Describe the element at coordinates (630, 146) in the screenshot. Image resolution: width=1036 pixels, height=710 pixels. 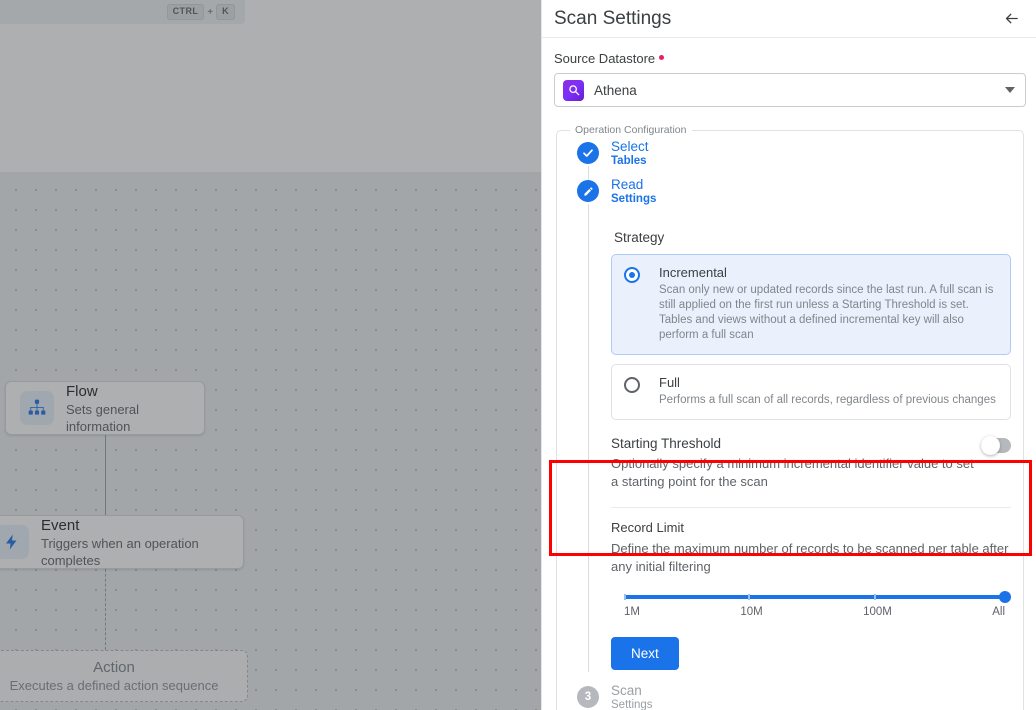
I see `step-select-tables-title: Select` at that location.